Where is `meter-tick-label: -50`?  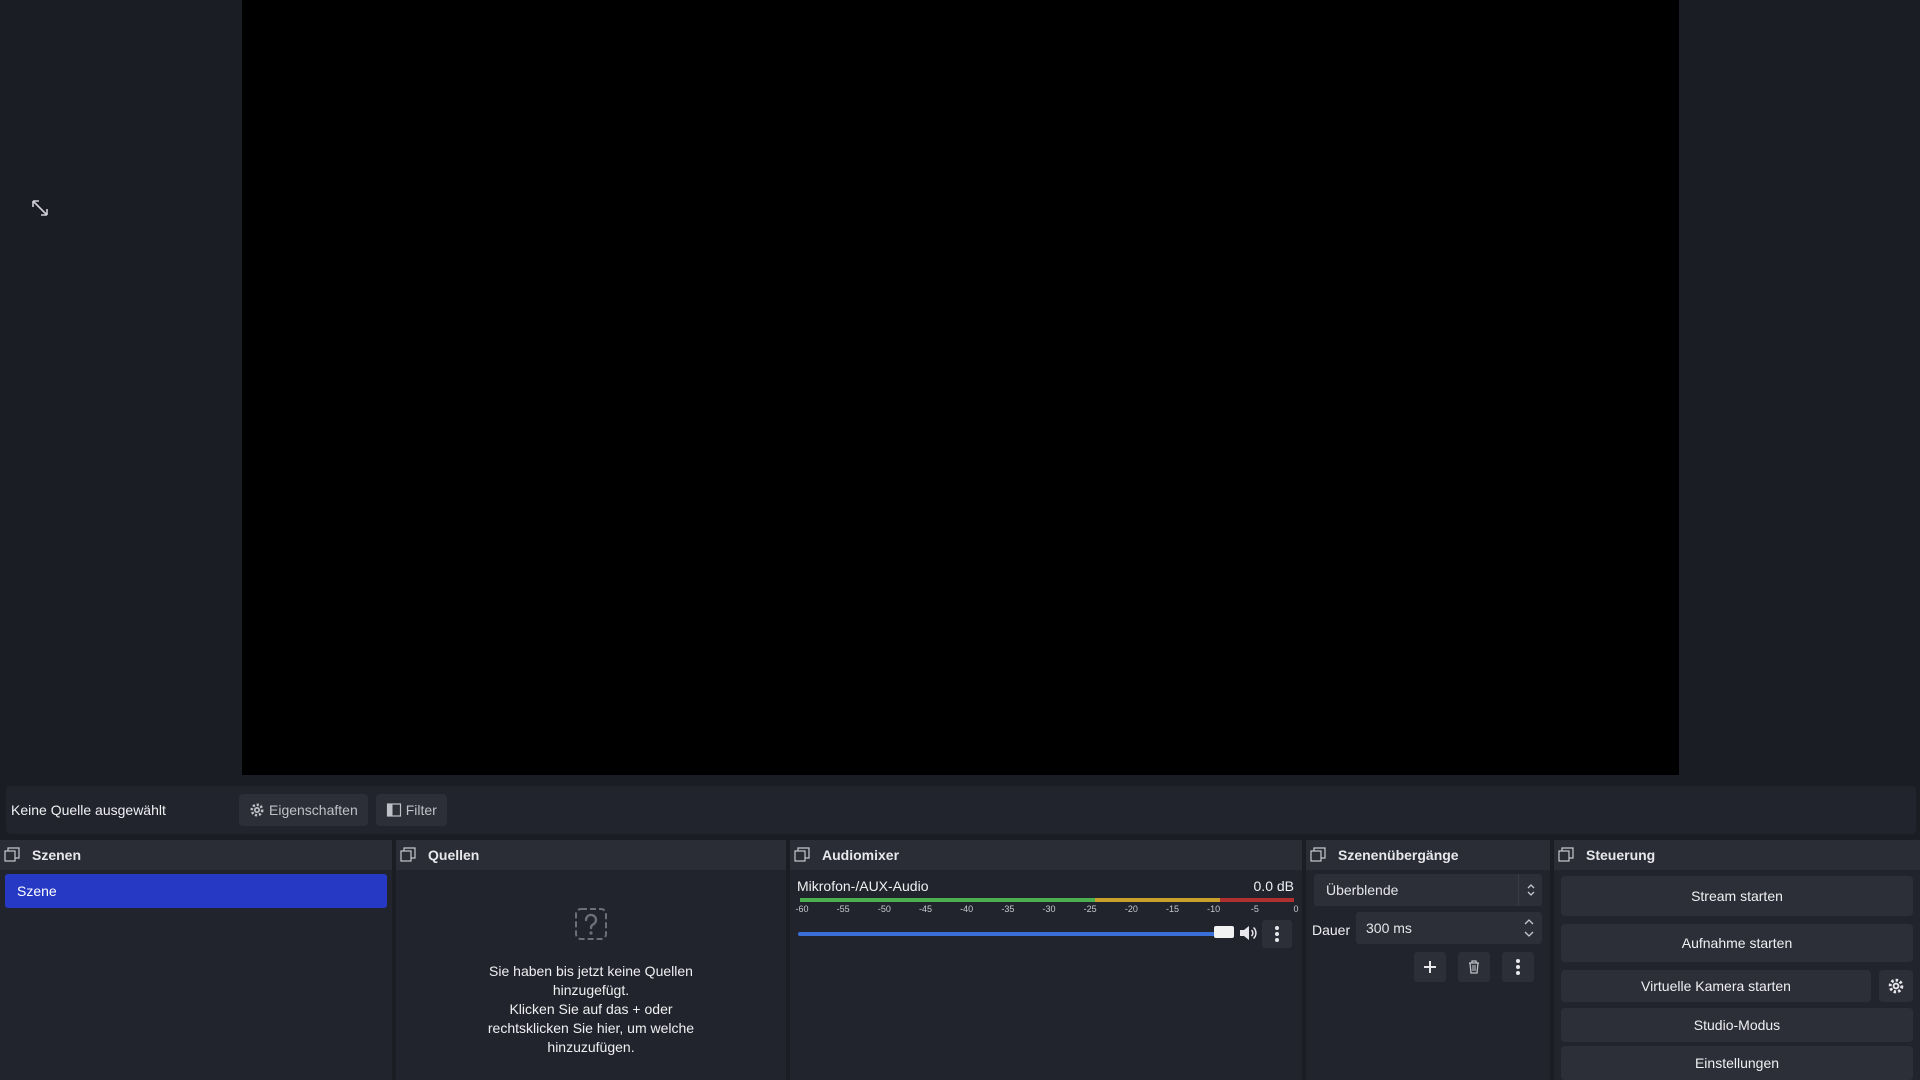 meter-tick-label: -50 is located at coordinates (884, 909).